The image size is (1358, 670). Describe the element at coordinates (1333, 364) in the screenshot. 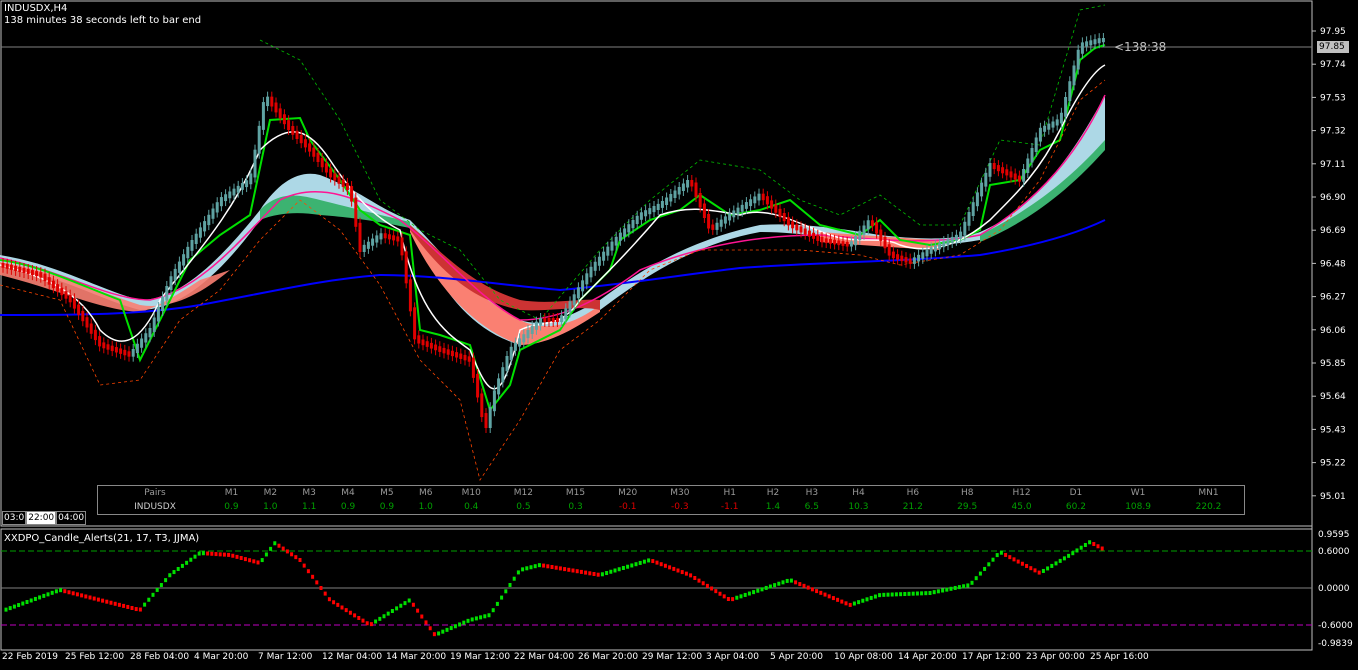

I see `price-tick-label: 95.85` at that location.